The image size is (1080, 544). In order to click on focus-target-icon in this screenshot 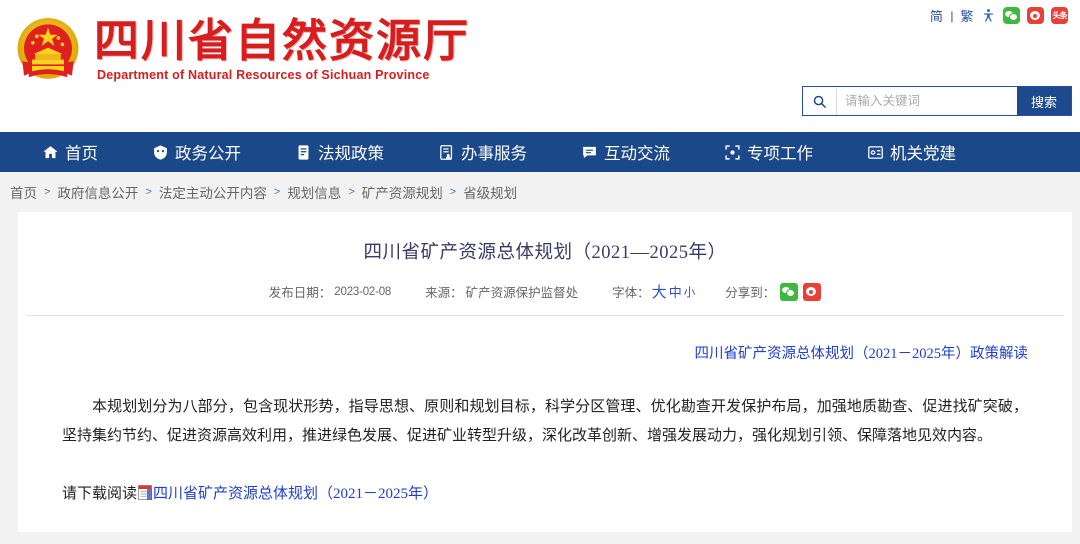, I will do `click(732, 152)`.